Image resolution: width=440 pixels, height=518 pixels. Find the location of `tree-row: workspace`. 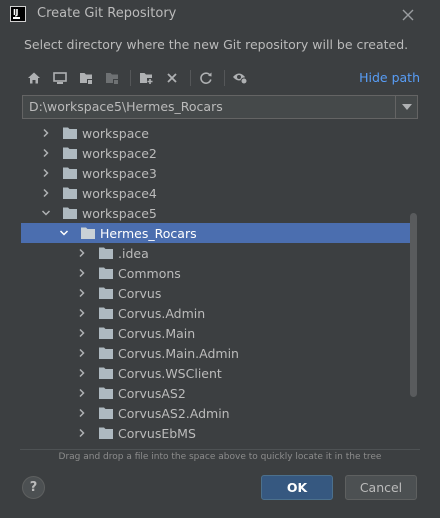

tree-row: workspace is located at coordinates (216, 133).